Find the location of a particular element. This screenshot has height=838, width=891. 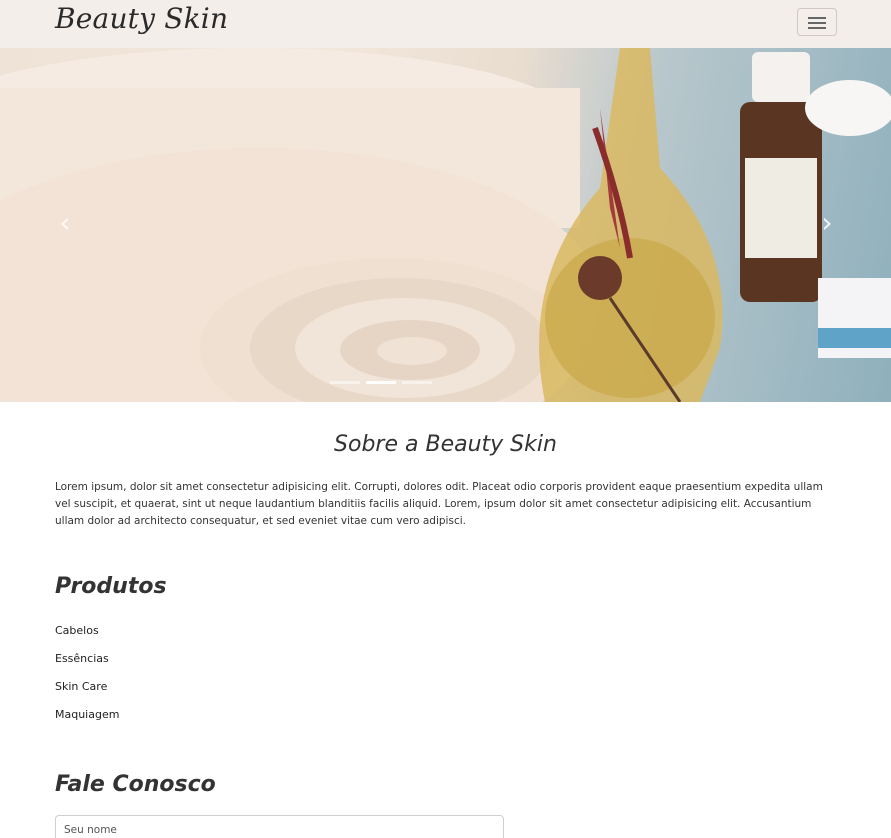

brand-logo: Beauty Skin is located at coordinates (141, 18).